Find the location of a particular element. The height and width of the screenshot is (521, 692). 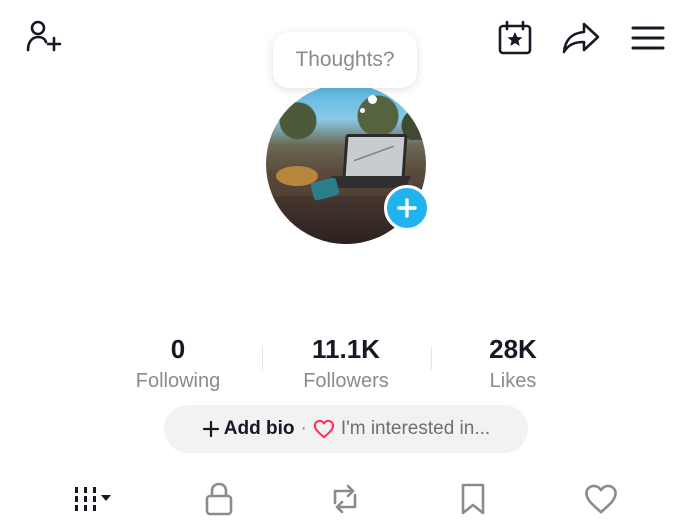

add-bio-button: Add bio is located at coordinates (248, 429).